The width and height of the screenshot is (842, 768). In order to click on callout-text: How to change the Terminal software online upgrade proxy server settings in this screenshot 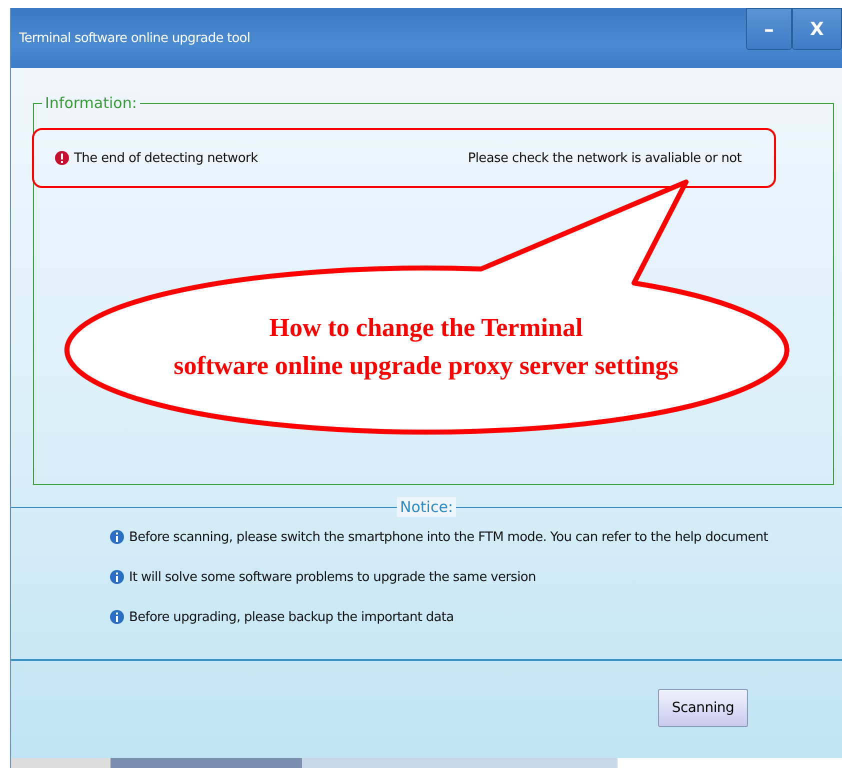, I will do `click(426, 347)`.